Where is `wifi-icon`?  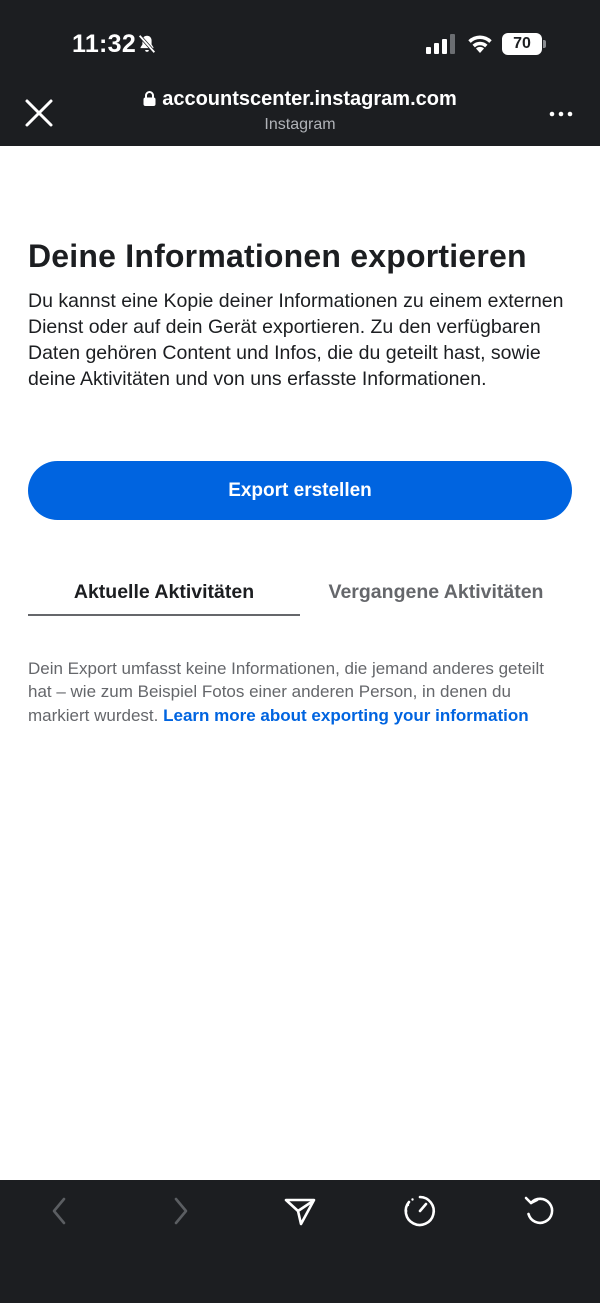 wifi-icon is located at coordinates (480, 44).